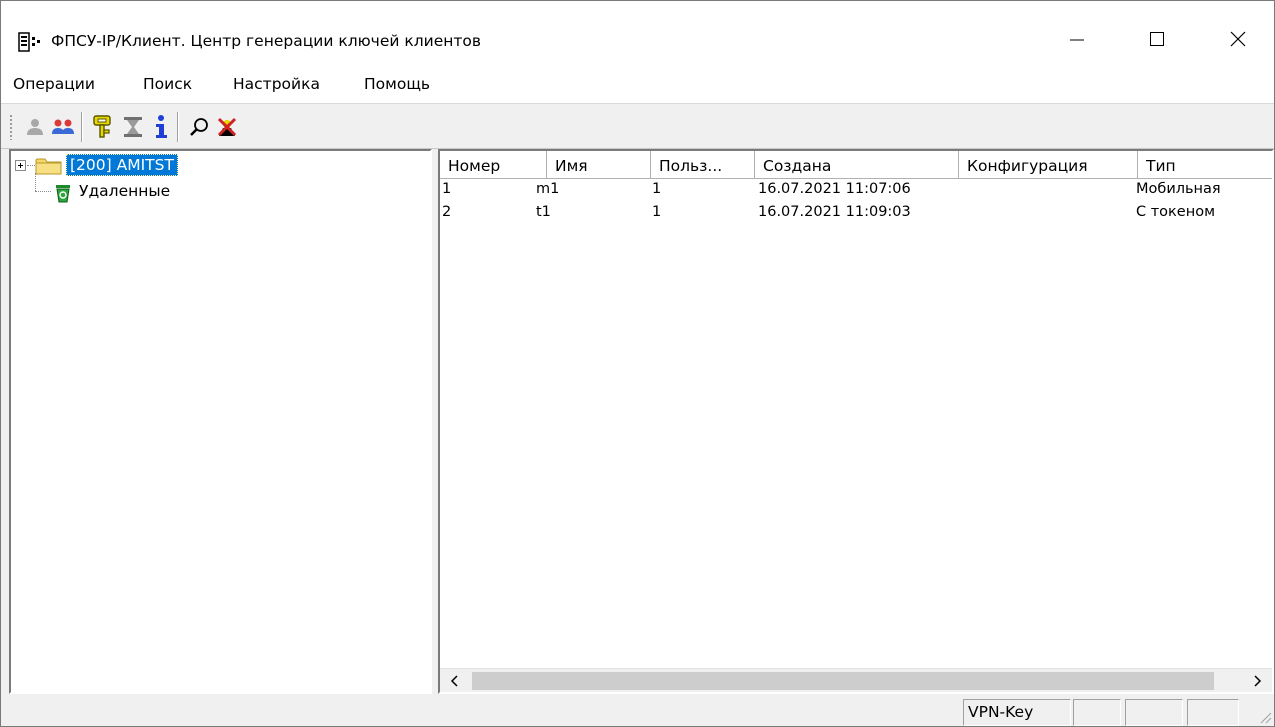  I want to click on column-number: Номер, so click(493, 165).